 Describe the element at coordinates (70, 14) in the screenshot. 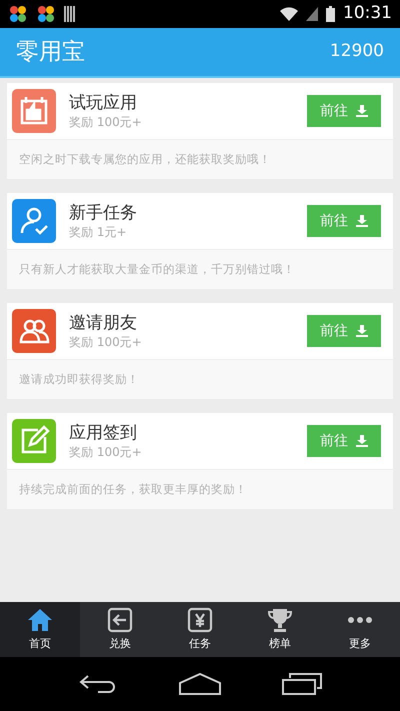

I see `barcode-notification-icon` at that location.